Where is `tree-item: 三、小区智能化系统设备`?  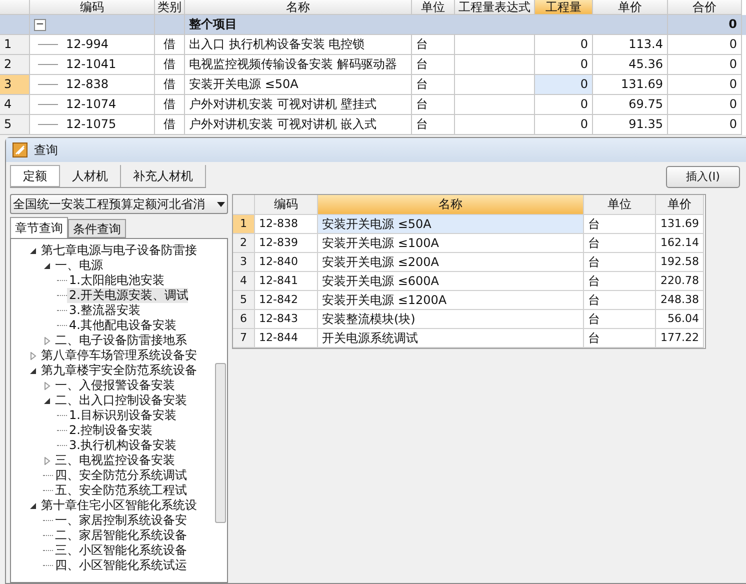
tree-item: 三、小区智能化系统设备 is located at coordinates (120, 550).